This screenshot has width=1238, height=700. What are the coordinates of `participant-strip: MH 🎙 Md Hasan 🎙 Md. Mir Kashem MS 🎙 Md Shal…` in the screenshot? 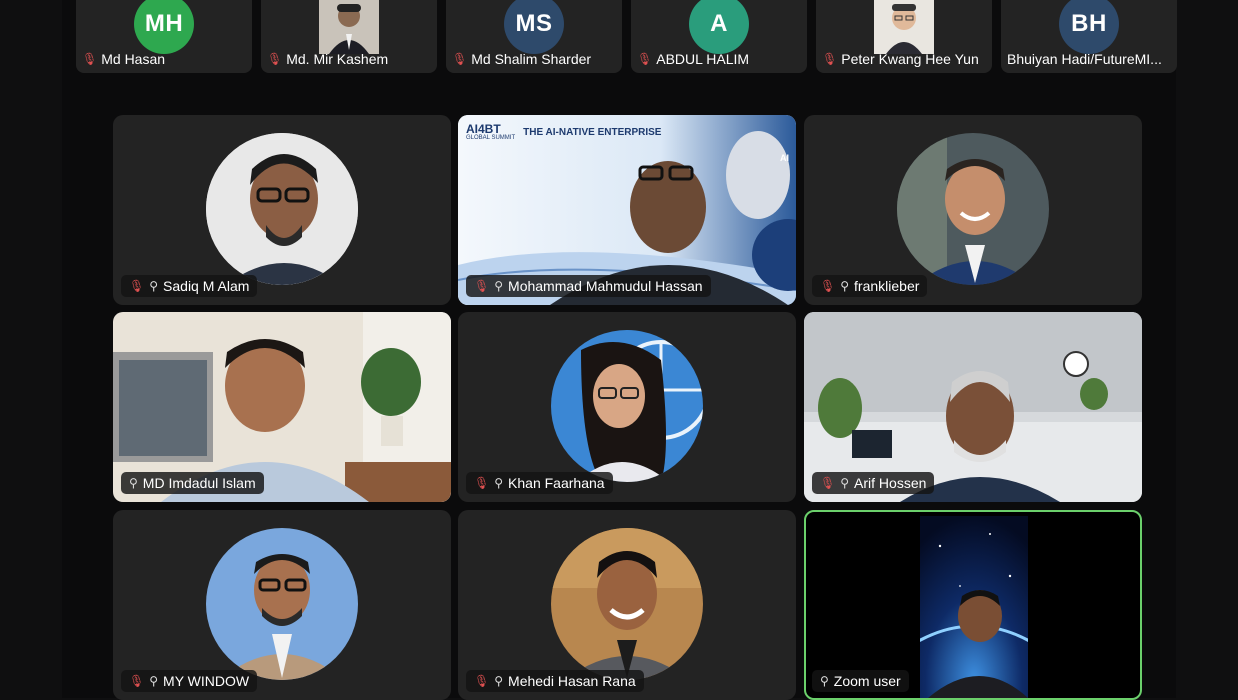 It's located at (619, 38).